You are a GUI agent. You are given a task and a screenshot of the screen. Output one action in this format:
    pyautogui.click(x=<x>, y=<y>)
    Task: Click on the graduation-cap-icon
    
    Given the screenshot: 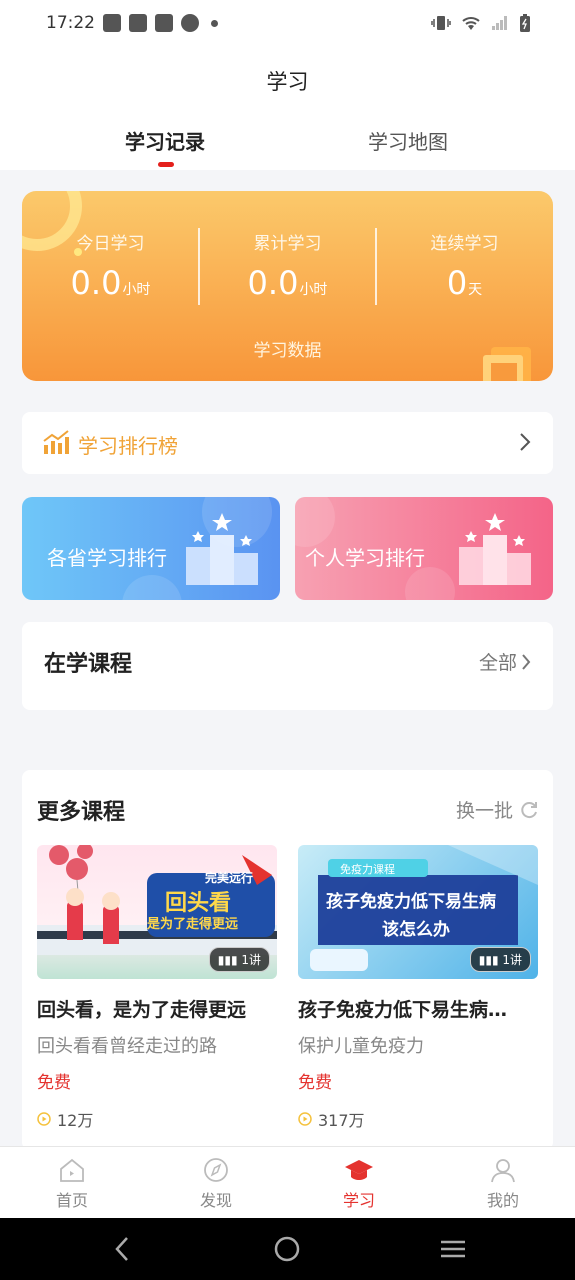 What is the action you would take?
    pyautogui.click(x=359, y=1170)
    